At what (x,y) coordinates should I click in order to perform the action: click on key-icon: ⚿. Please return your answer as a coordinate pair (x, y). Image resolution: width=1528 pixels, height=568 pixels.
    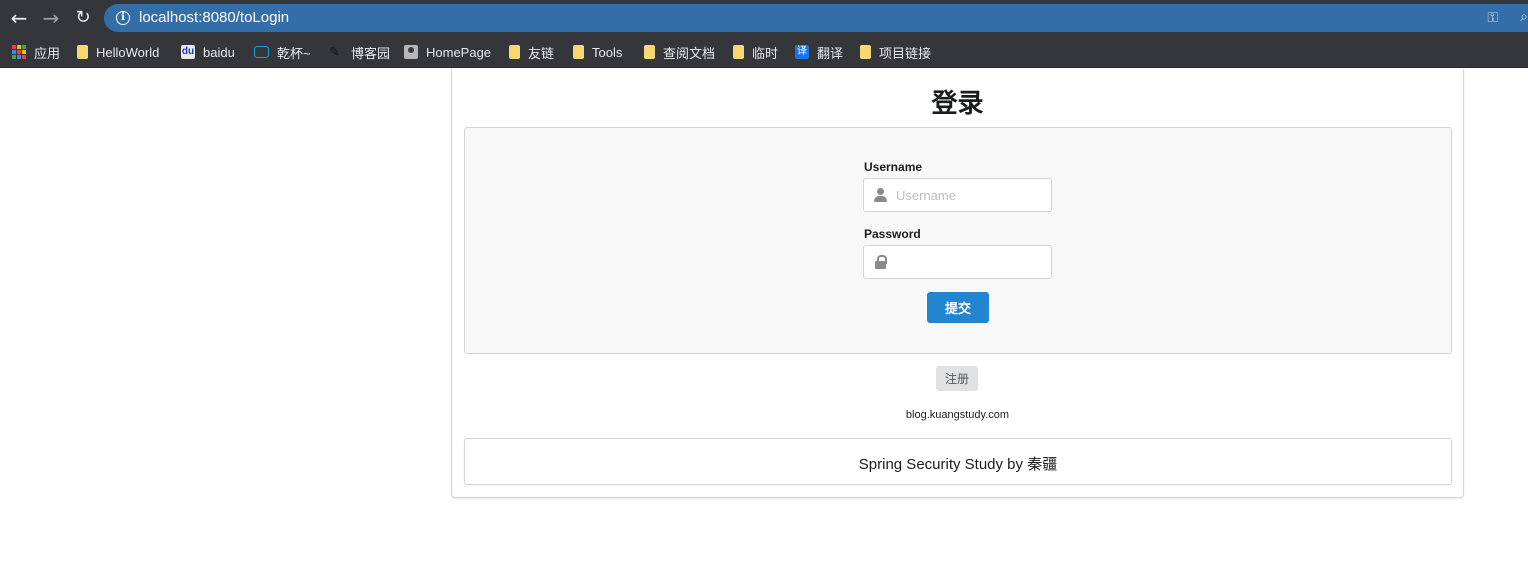
    Looking at the image, I should click on (1492, 17).